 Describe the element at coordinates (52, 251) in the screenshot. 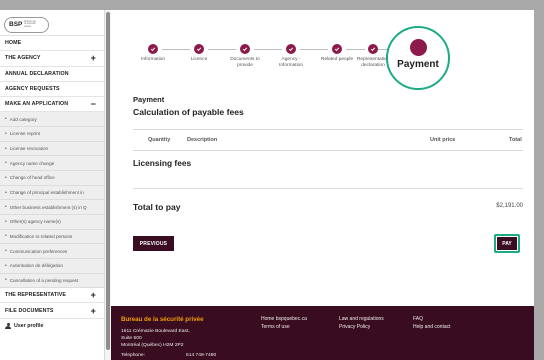

I see `sub-item-communication-preferences: • Communication preferences` at that location.